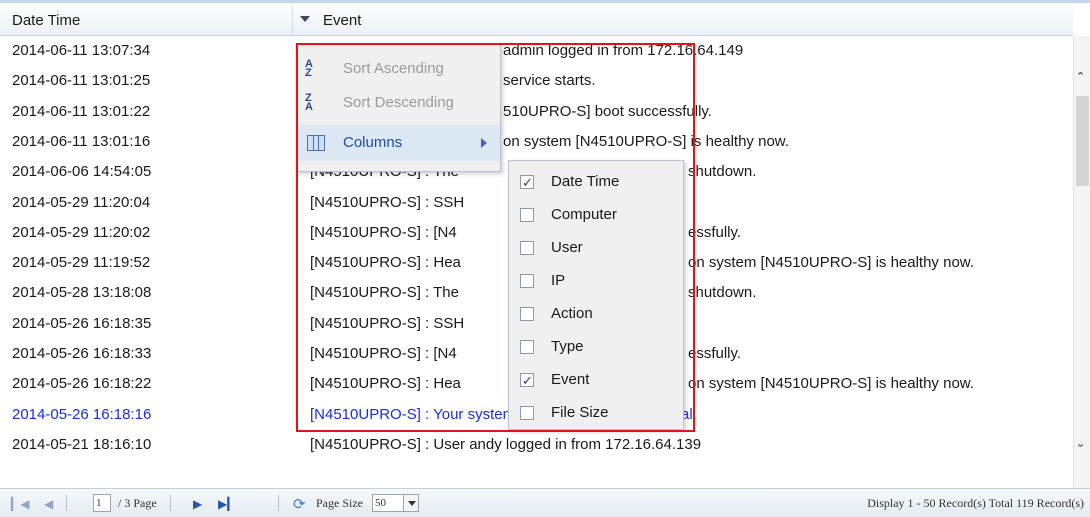 The image size is (1090, 517). I want to click on prev-page-icon: ◀, so click(48, 504).